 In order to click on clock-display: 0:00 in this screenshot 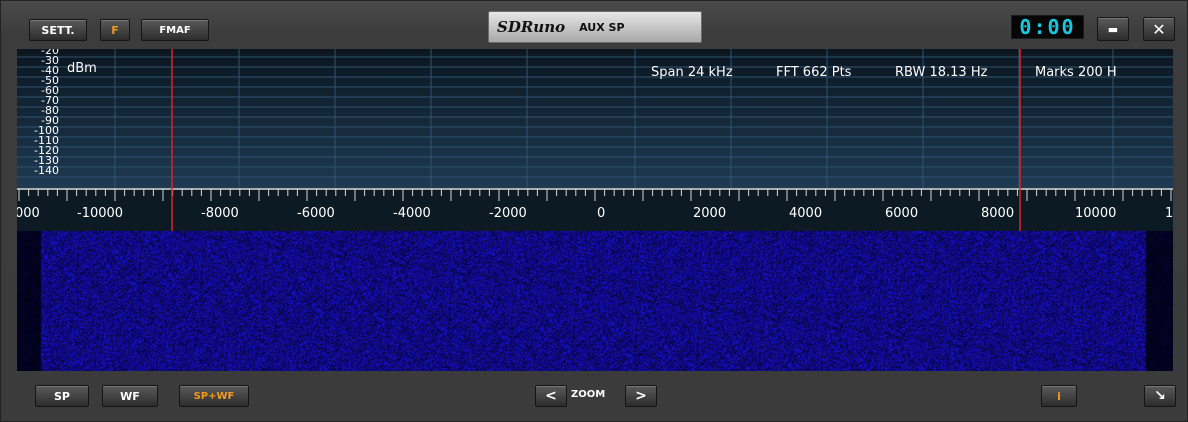, I will do `click(1047, 27)`.